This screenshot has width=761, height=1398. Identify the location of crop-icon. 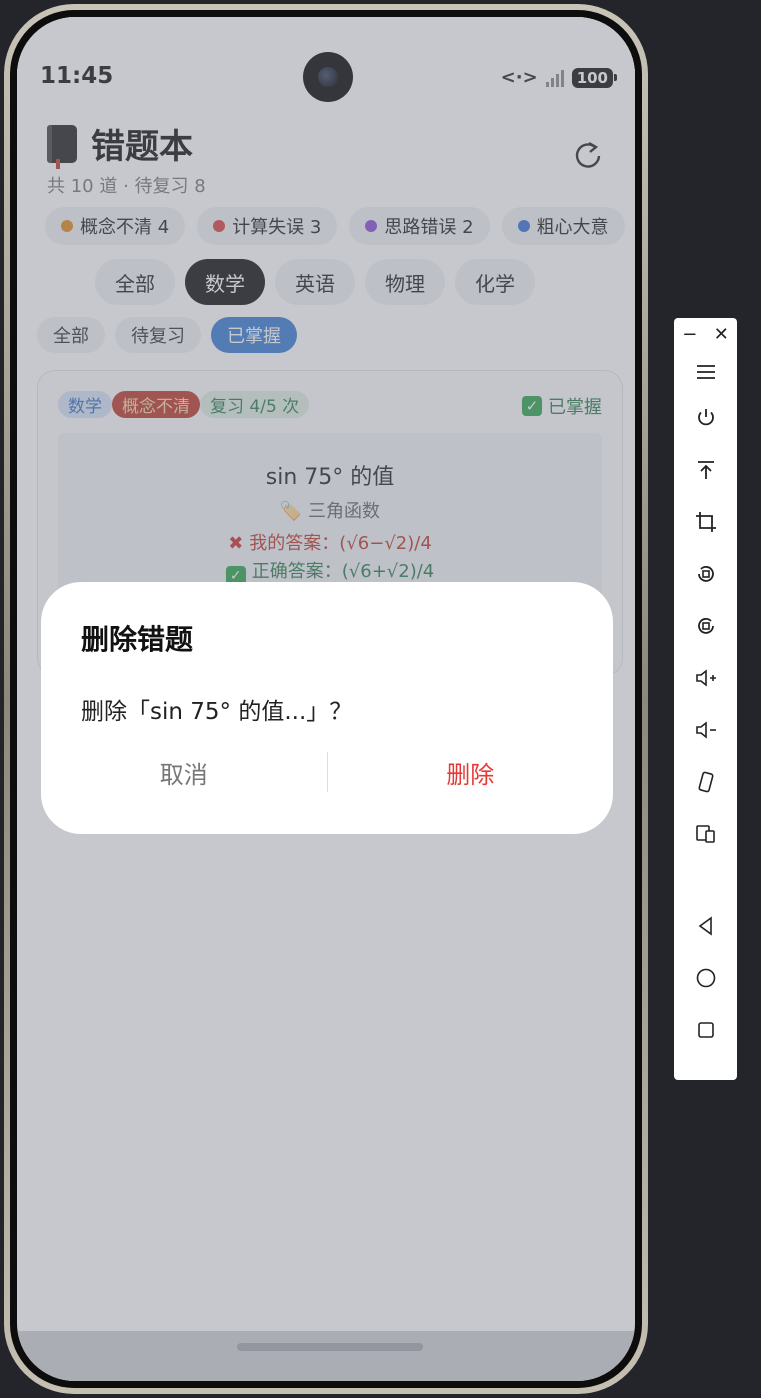
(705, 522).